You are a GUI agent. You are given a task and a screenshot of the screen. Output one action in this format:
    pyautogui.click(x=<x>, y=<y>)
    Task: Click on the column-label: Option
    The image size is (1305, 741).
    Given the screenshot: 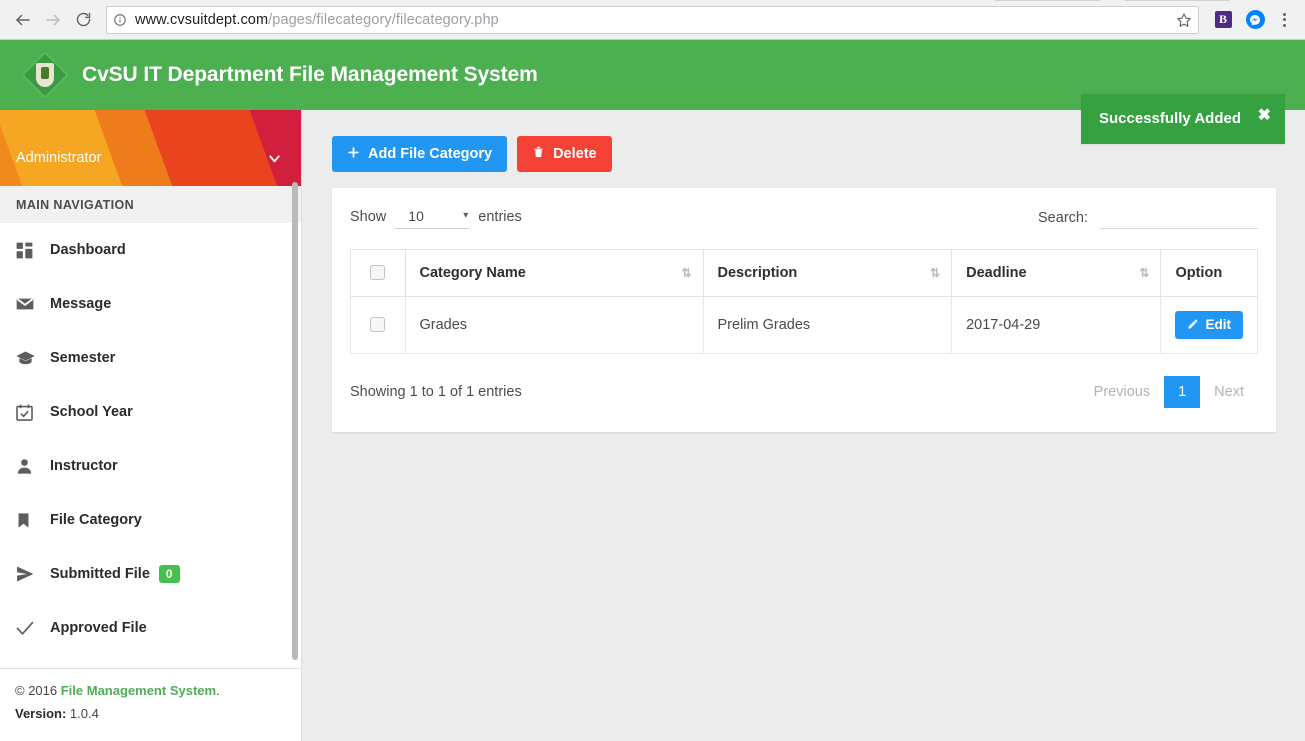 What is the action you would take?
    pyautogui.click(x=1199, y=272)
    